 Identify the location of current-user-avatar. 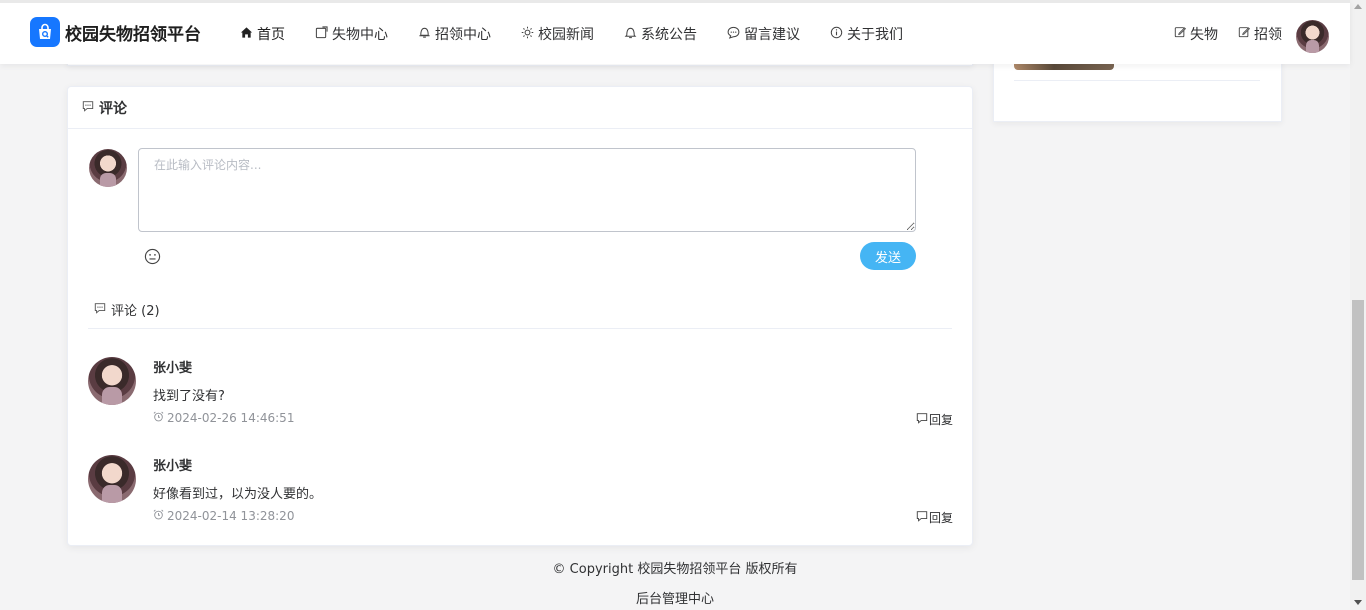
(108, 168).